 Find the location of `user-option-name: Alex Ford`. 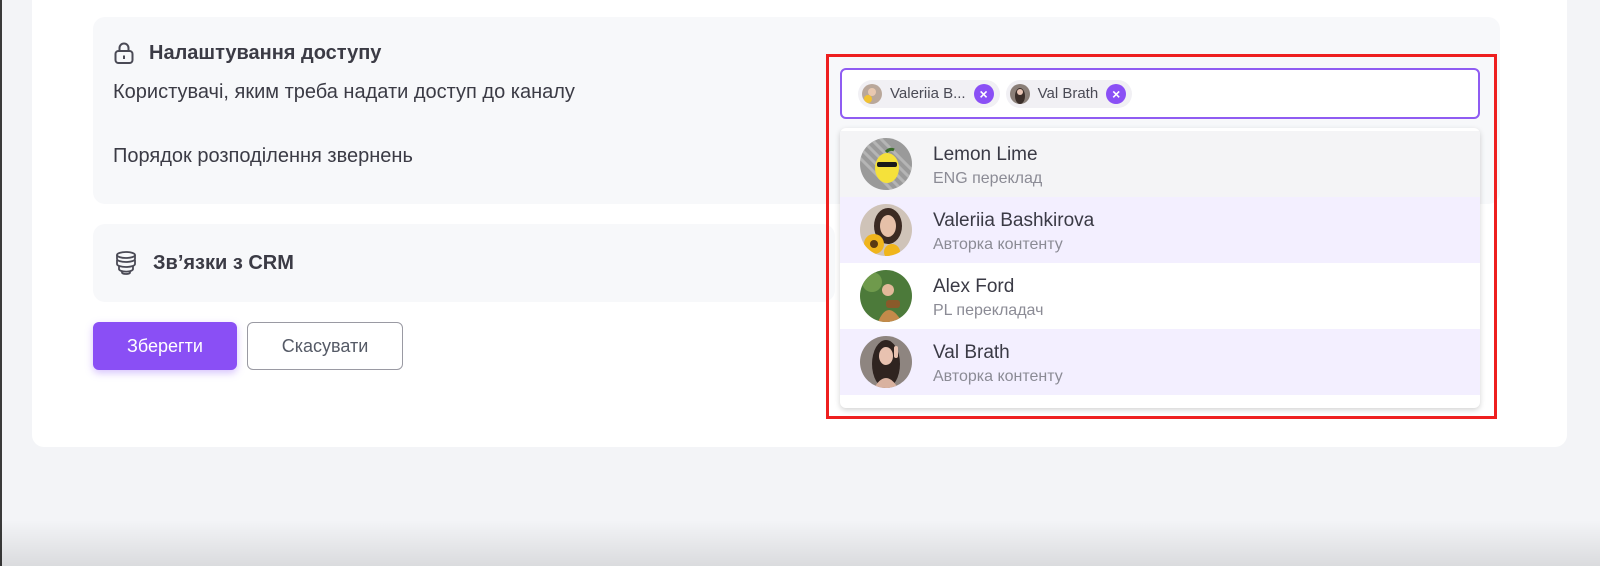

user-option-name: Alex Ford is located at coordinates (974, 286).